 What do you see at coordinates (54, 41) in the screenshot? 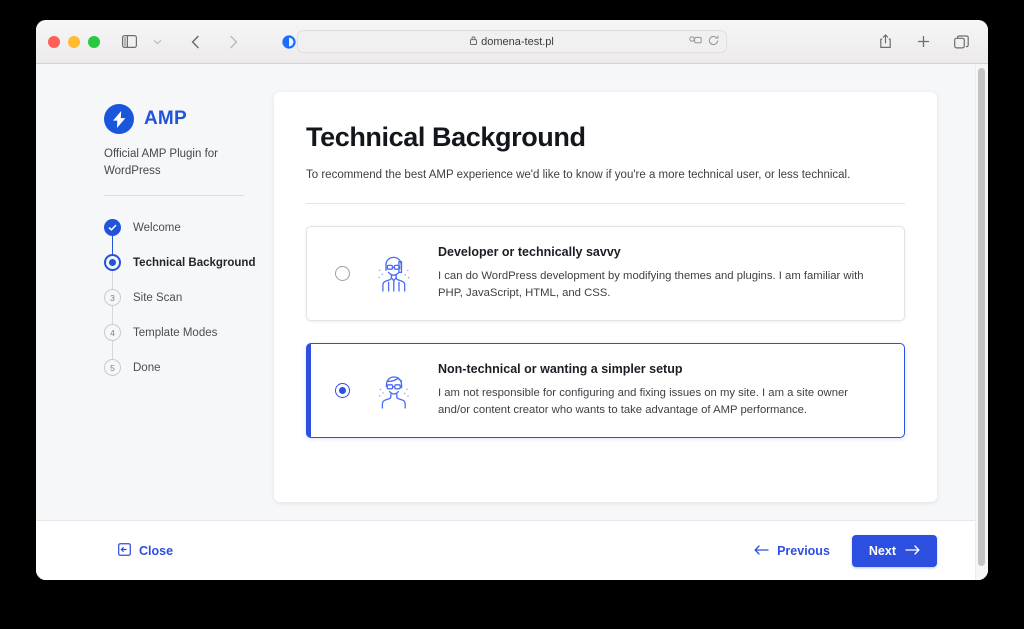
I see `close-window-button` at bounding box center [54, 41].